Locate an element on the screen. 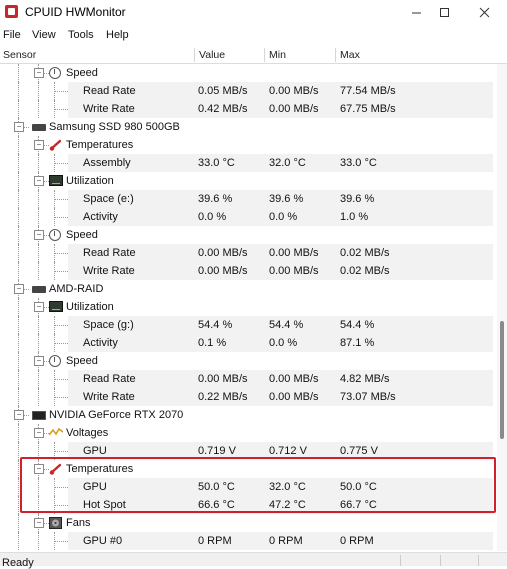  sensor-reading-row: Write Rate 0.00 MB/s 0.00 MB/s 0.02 MB/s is located at coordinates (248, 271).